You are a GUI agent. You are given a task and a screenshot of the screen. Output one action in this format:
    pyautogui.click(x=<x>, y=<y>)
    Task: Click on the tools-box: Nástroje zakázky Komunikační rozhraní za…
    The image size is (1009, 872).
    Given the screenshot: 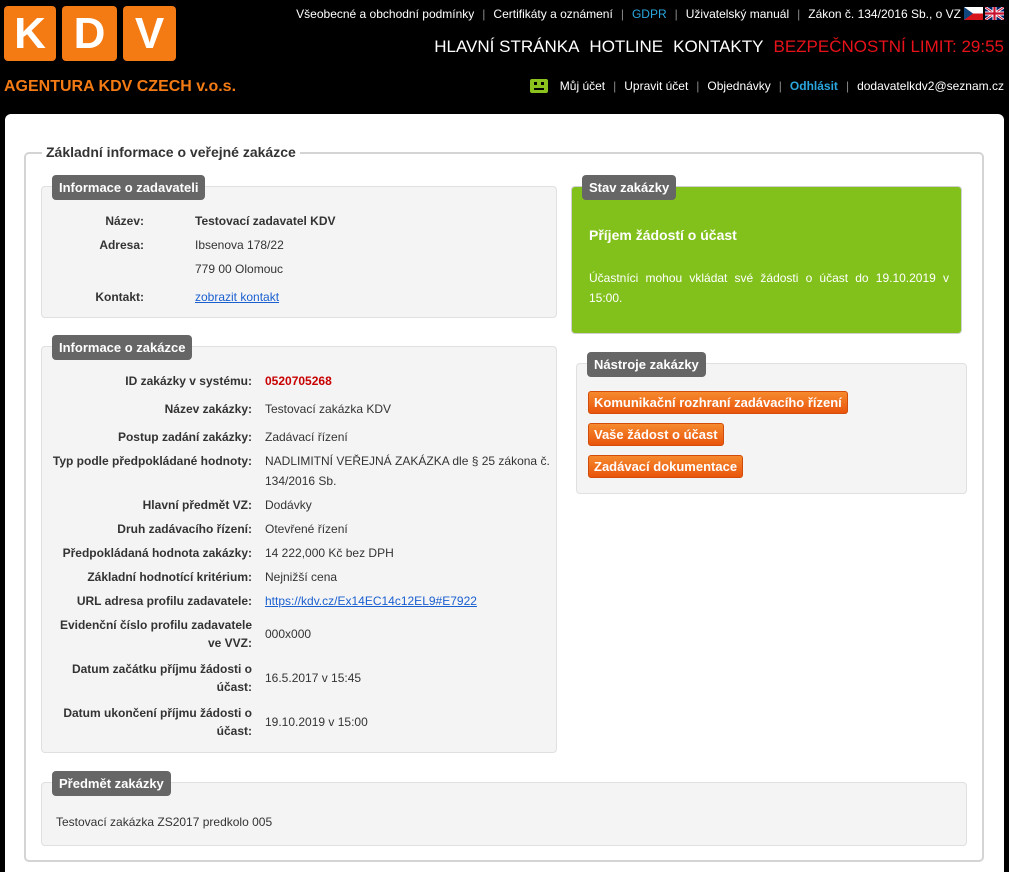 What is the action you would take?
    pyautogui.click(x=771, y=423)
    